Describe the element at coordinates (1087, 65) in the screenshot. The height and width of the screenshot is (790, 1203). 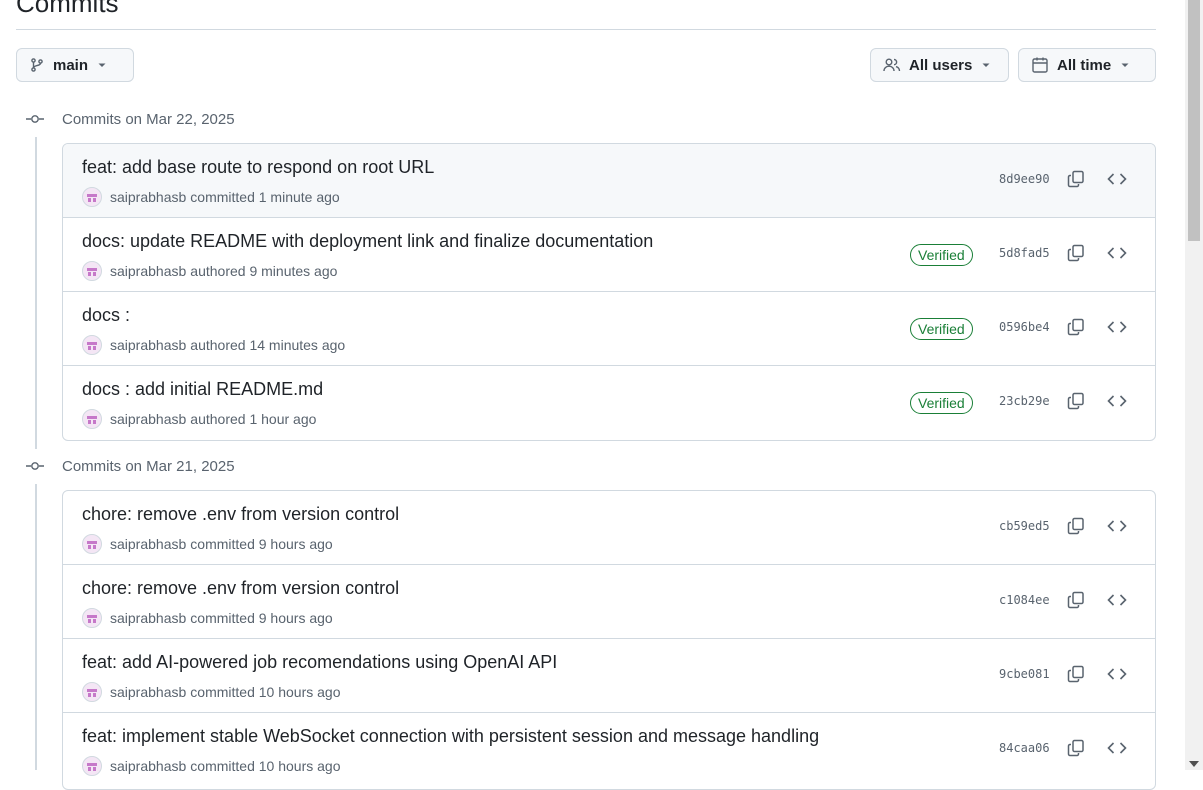
I see `time-filter-button: All time` at that location.